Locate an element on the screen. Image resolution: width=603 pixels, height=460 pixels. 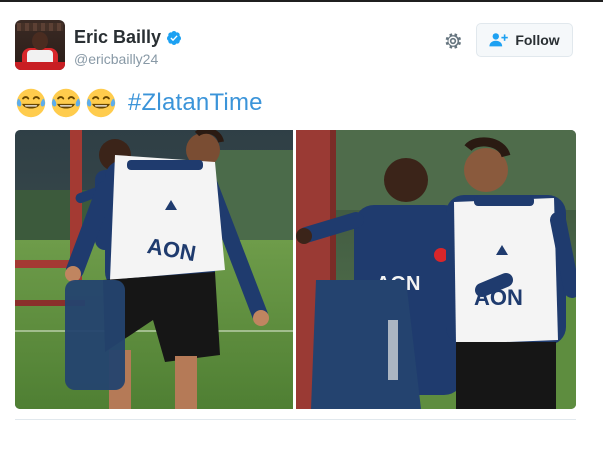
bottom-divider is located at coordinates (295, 419).